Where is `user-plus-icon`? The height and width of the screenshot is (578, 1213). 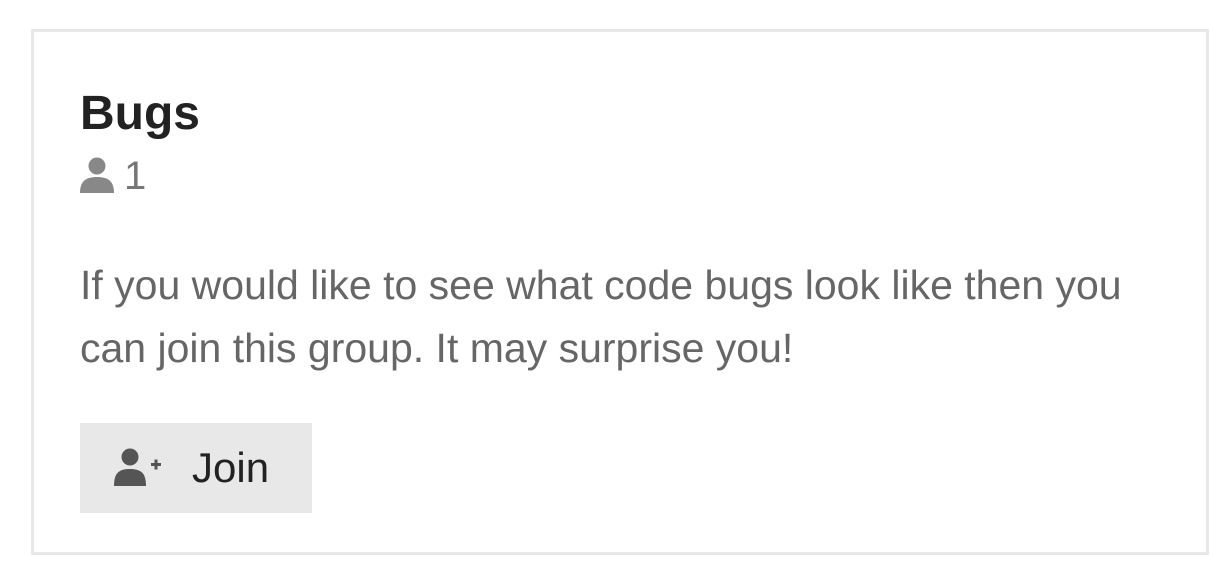 user-plus-icon is located at coordinates (137, 467).